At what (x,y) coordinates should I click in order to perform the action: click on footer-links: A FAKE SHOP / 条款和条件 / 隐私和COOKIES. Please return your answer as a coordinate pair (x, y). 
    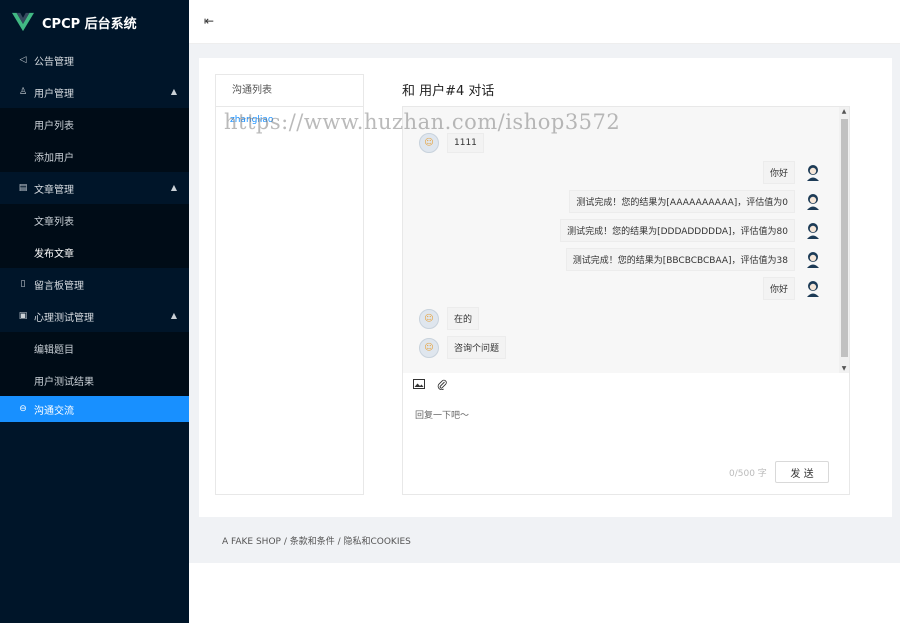
    Looking at the image, I should click on (316, 540).